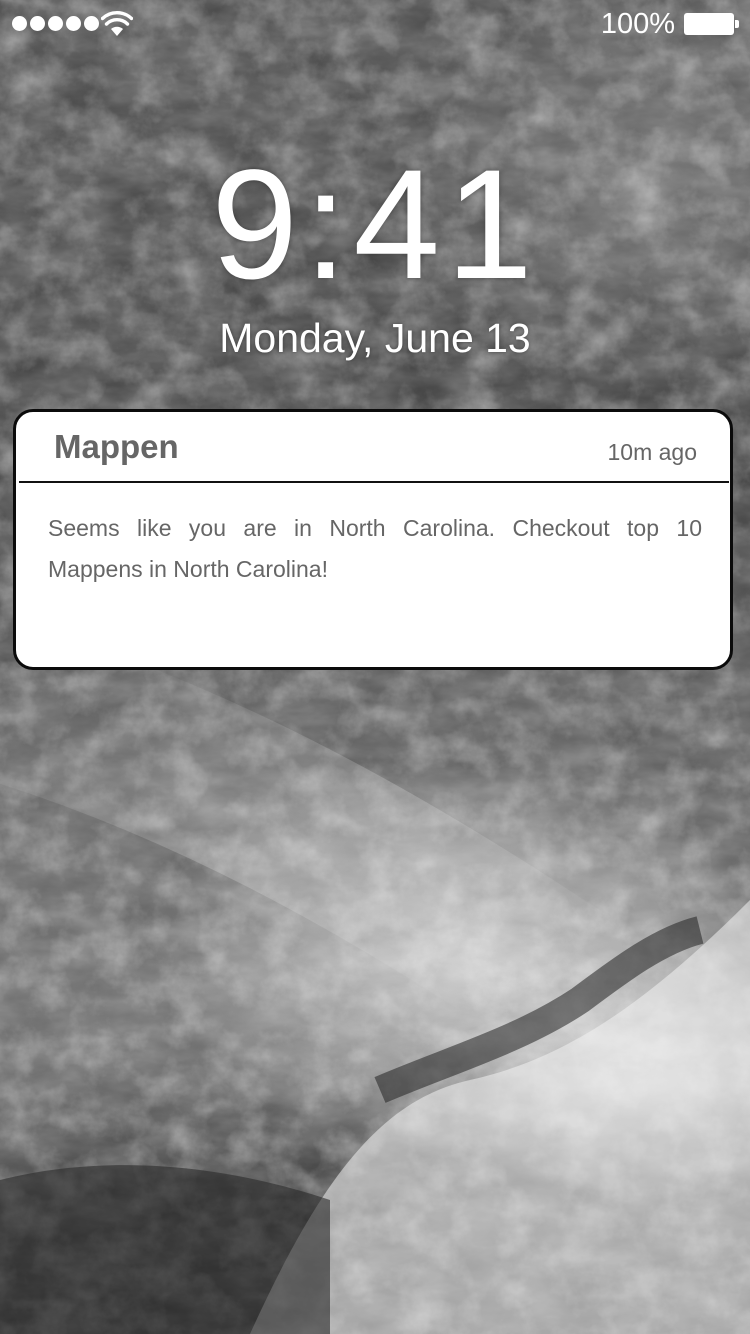 The image size is (750, 1334). What do you see at coordinates (374, 482) in the screenshot?
I see `notification-divider` at bounding box center [374, 482].